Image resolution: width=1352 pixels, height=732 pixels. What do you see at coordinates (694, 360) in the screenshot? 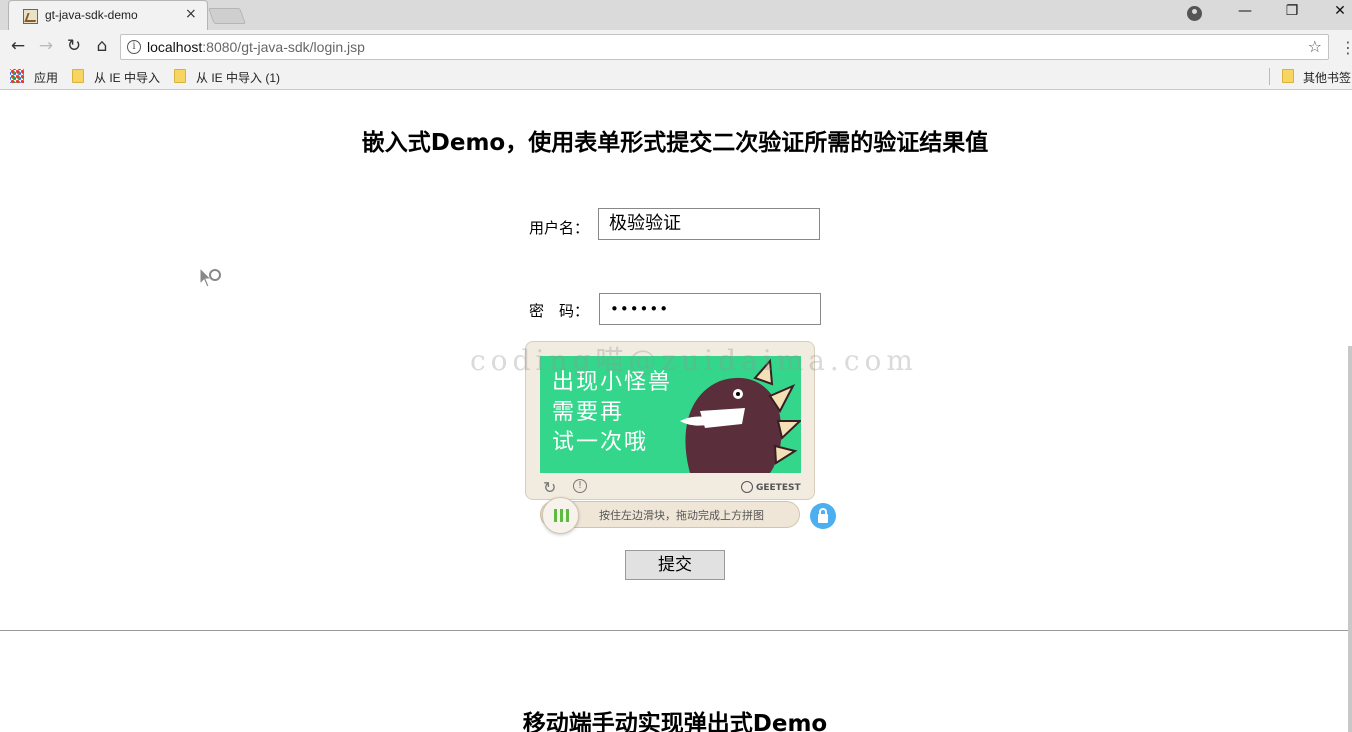
I see `watermark: coding喵@zuidaima.com` at bounding box center [694, 360].